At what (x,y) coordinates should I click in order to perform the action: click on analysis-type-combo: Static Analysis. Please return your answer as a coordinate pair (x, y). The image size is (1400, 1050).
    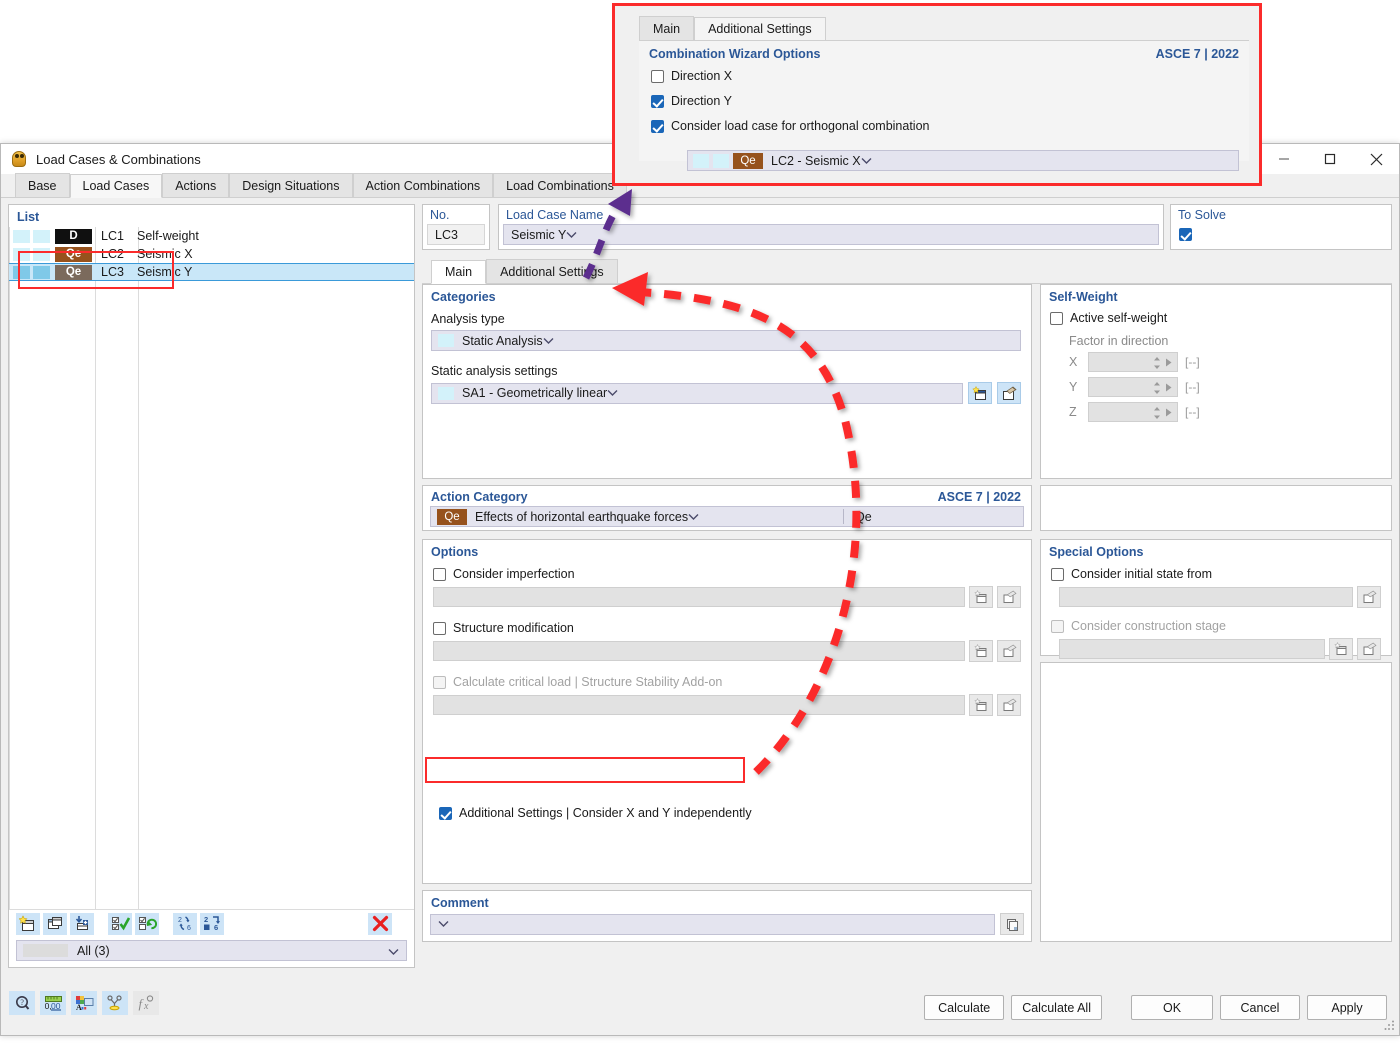
    Looking at the image, I should click on (726, 340).